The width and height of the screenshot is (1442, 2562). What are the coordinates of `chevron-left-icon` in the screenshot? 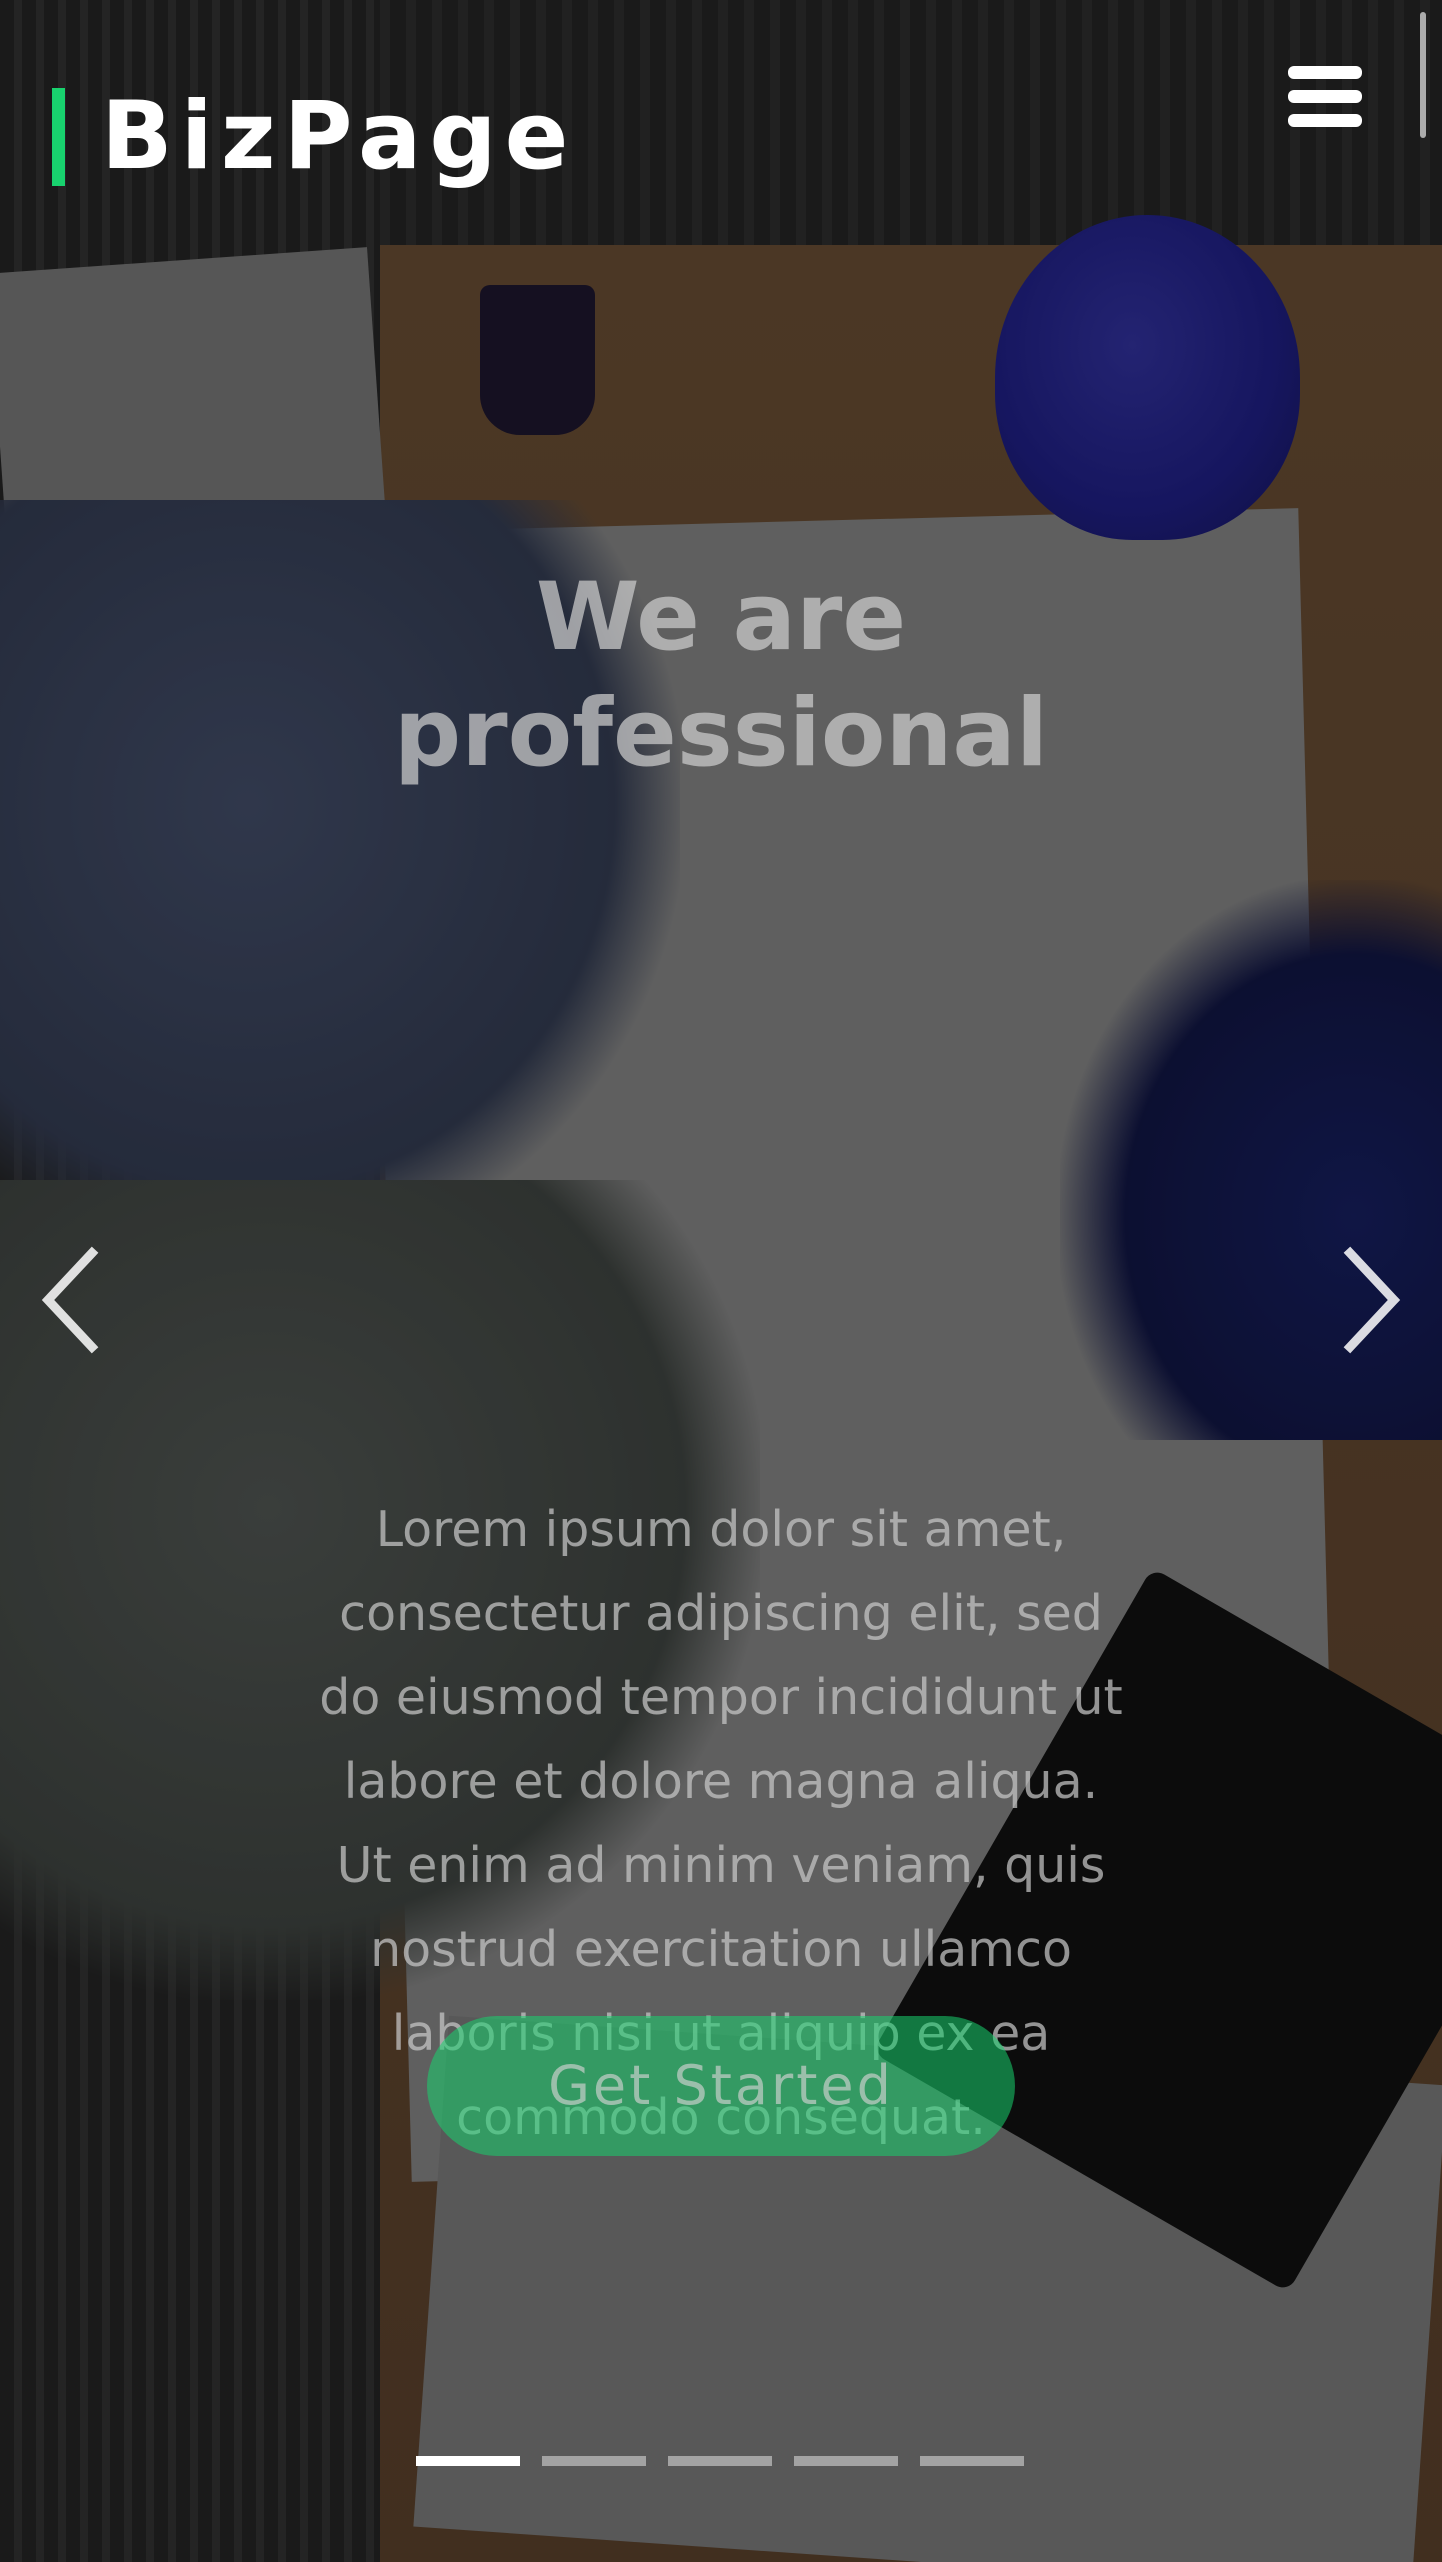 It's located at (70, 1300).